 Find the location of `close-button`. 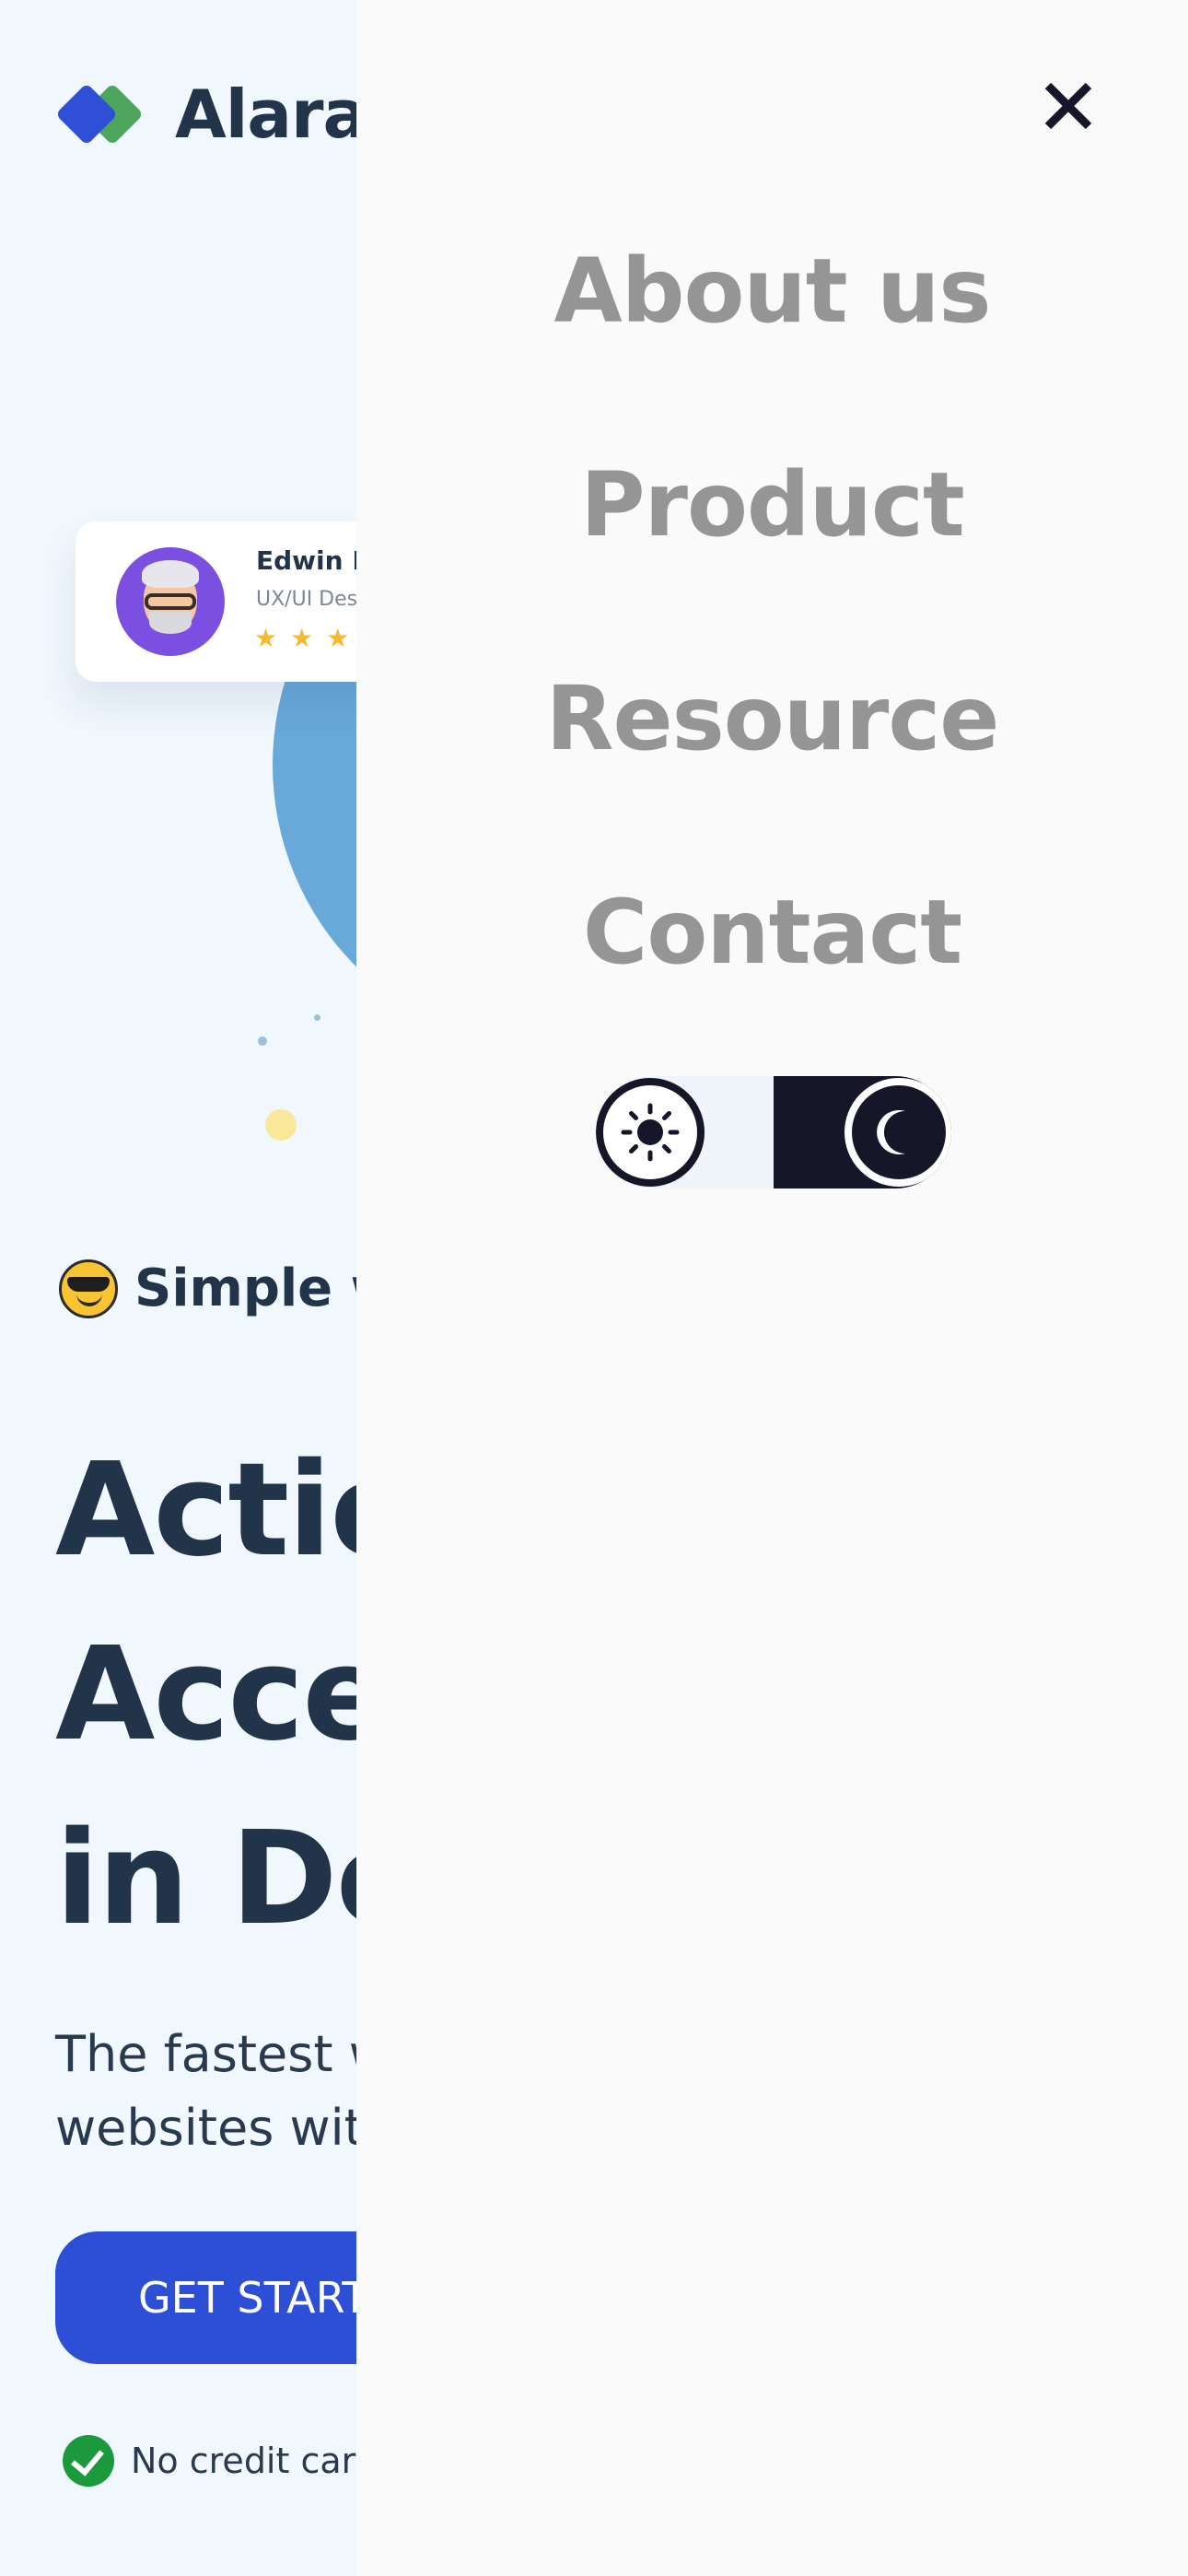

close-button is located at coordinates (1068, 105).